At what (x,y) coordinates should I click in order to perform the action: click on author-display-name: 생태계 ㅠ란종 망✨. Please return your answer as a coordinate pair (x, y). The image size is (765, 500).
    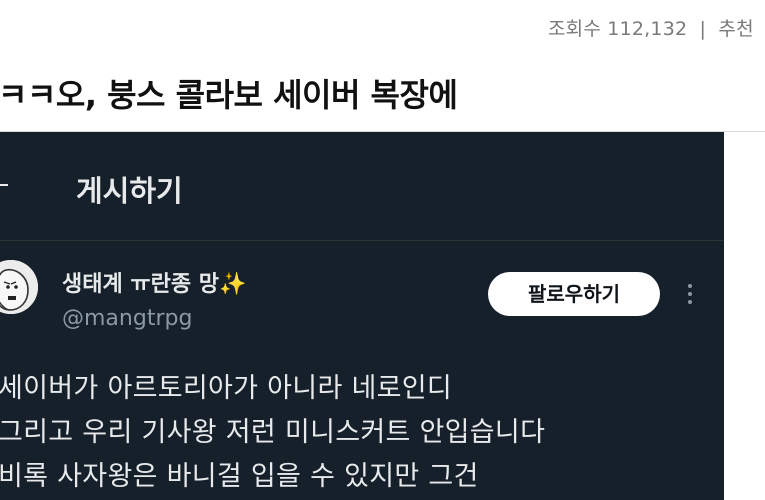
    Looking at the image, I should click on (154, 282).